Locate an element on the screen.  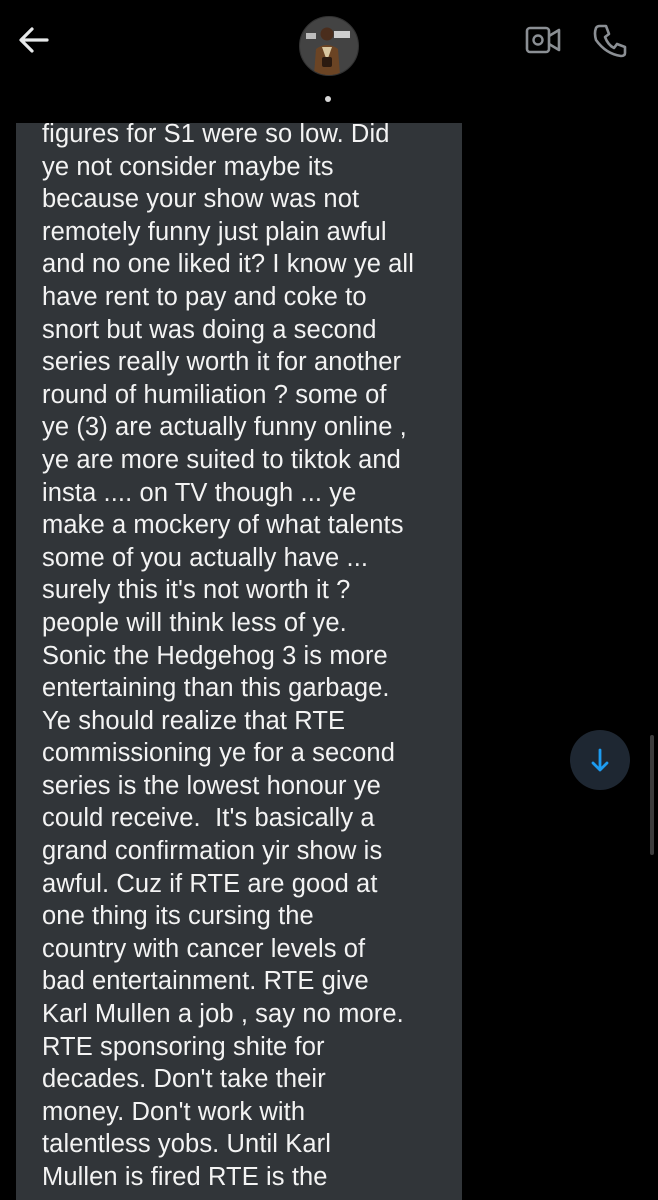
arrow-left-icon is located at coordinates (34, 40).